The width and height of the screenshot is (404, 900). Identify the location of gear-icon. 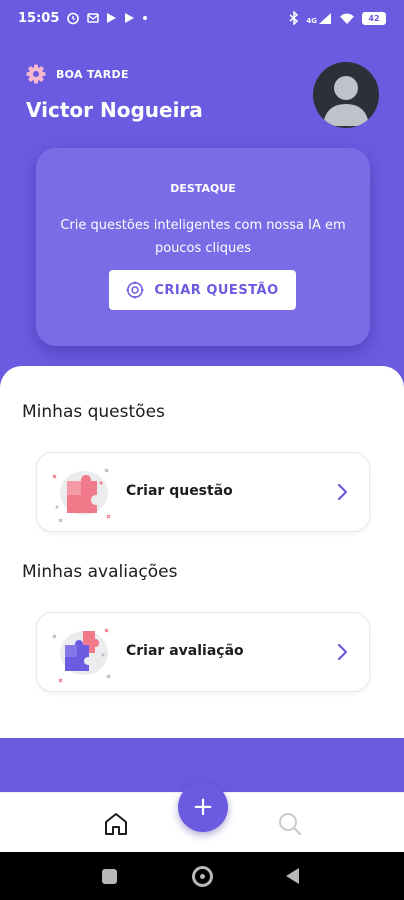
(36, 74).